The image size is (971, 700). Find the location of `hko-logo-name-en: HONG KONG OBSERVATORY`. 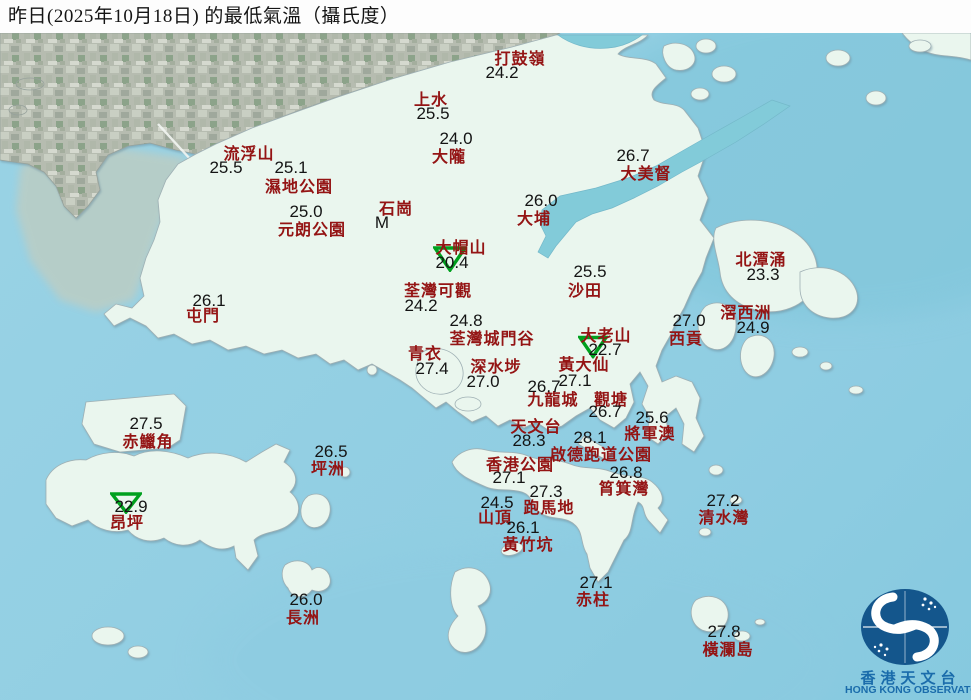

hko-logo-name-en: HONG KONG OBSERVATORY is located at coordinates (908, 690).